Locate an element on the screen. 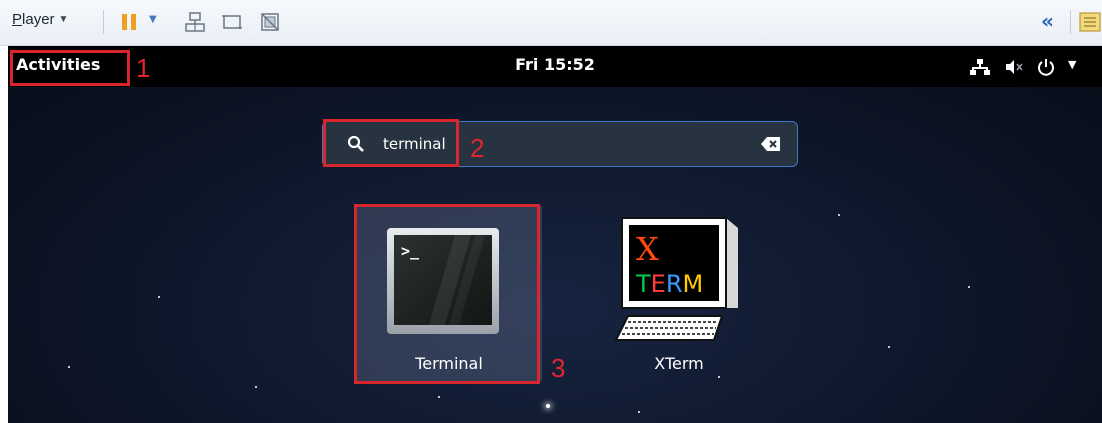  xterm-icon: X TERM is located at coordinates (676, 279).